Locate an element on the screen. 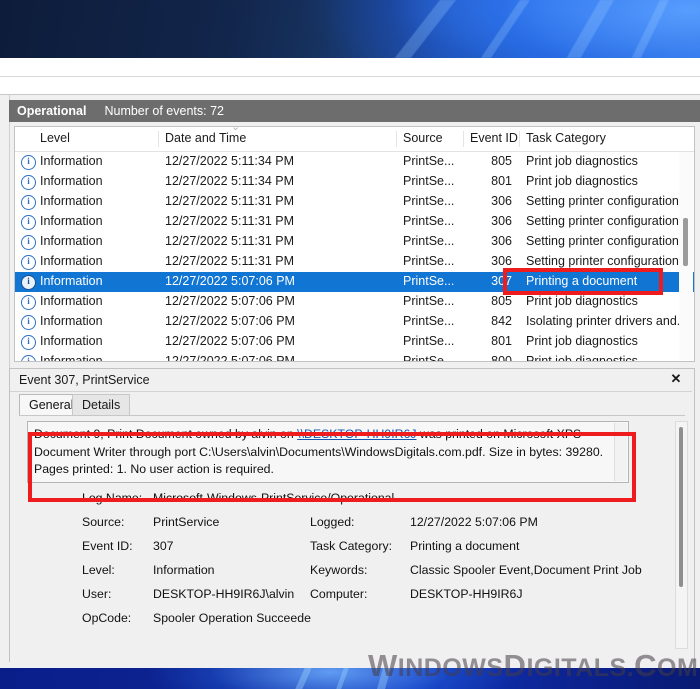 Image resolution: width=700 pixels, height=689 pixels. watermark-text: WINDOWSDIGITALS.COM is located at coordinates (533, 665).